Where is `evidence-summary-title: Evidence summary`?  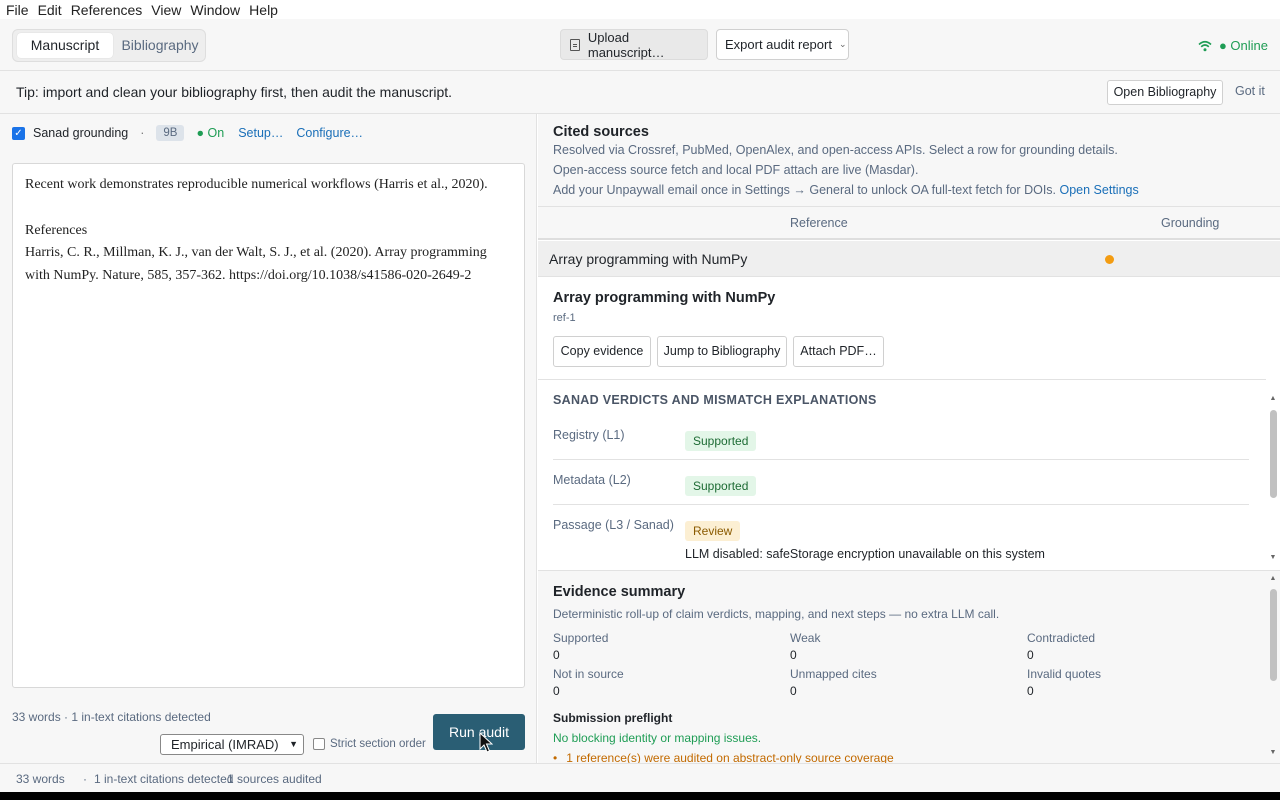
evidence-summary-title: Evidence summary is located at coordinates (619, 592).